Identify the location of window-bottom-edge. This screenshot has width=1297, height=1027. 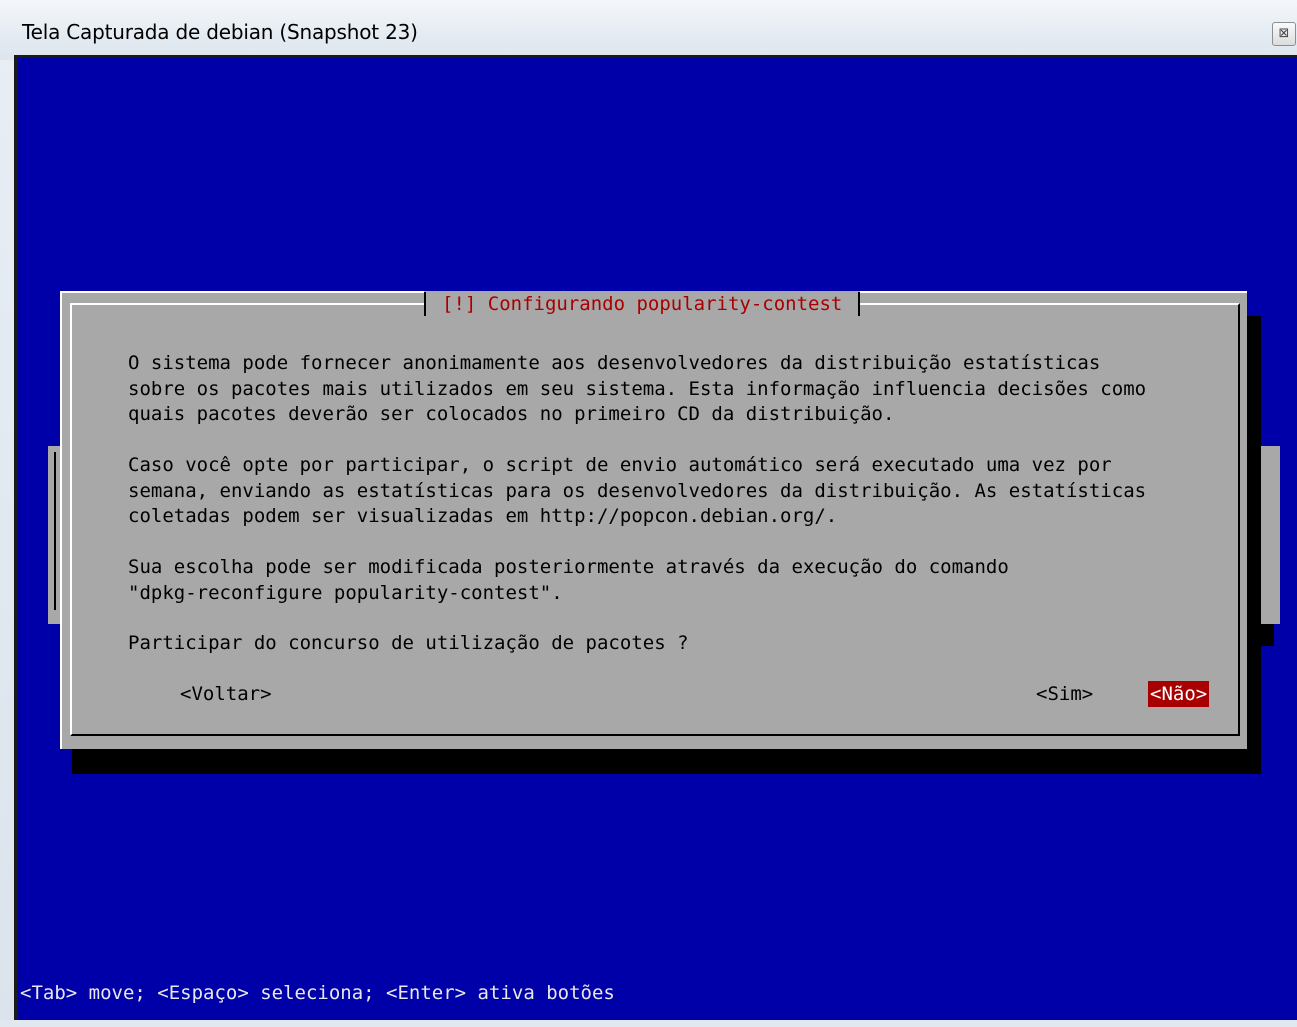
(648, 1023).